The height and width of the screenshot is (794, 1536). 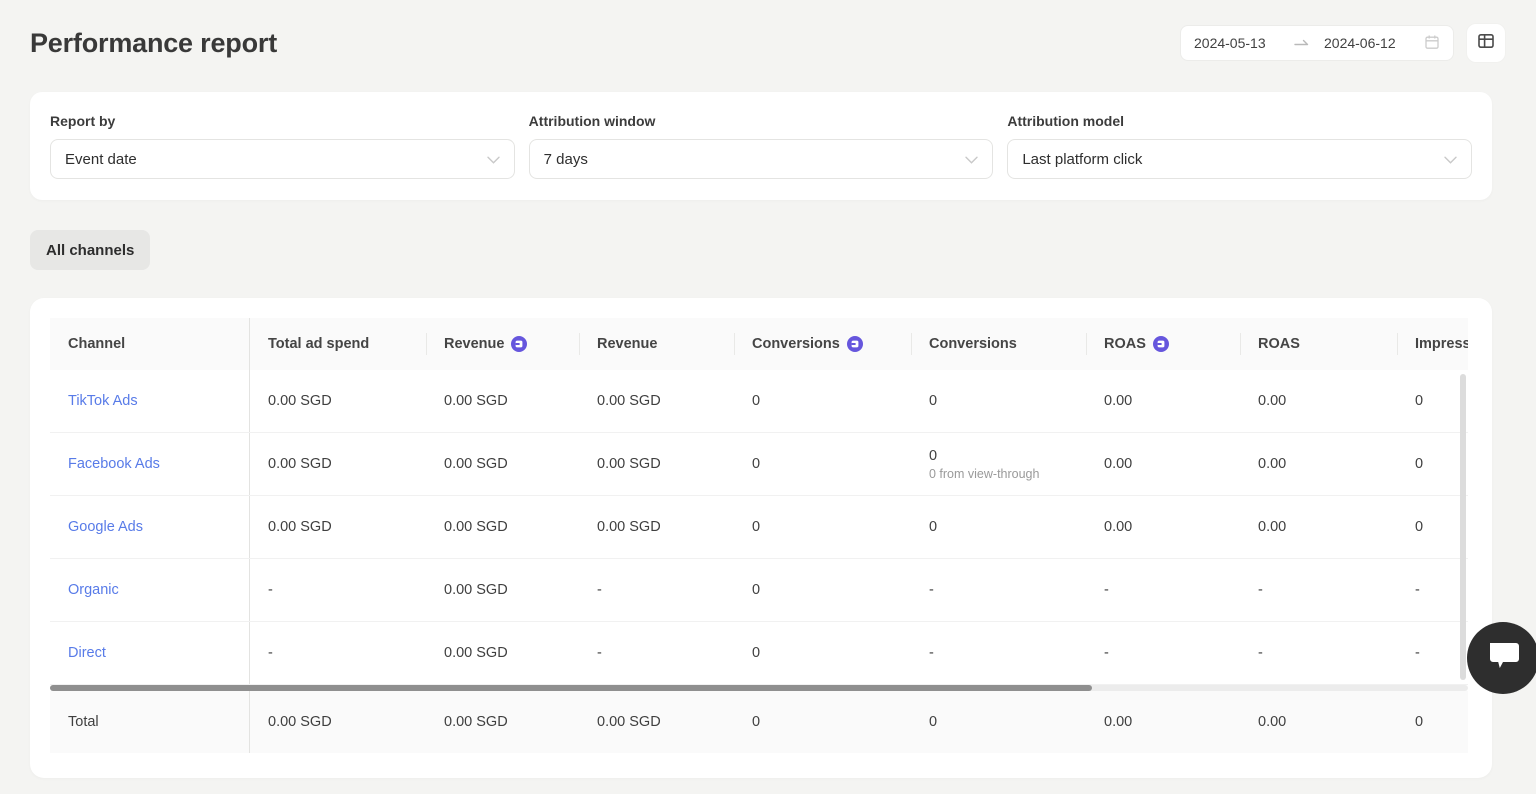 What do you see at coordinates (1237, 43) in the screenshot?
I see `date-start: 2024-05-13` at bounding box center [1237, 43].